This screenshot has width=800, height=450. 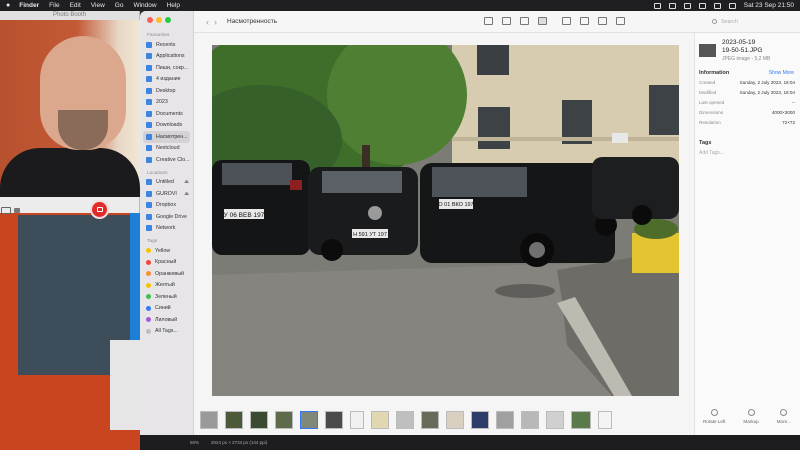 I want to click on sidebar-item-tag-0: Yellow, so click(x=166, y=251).